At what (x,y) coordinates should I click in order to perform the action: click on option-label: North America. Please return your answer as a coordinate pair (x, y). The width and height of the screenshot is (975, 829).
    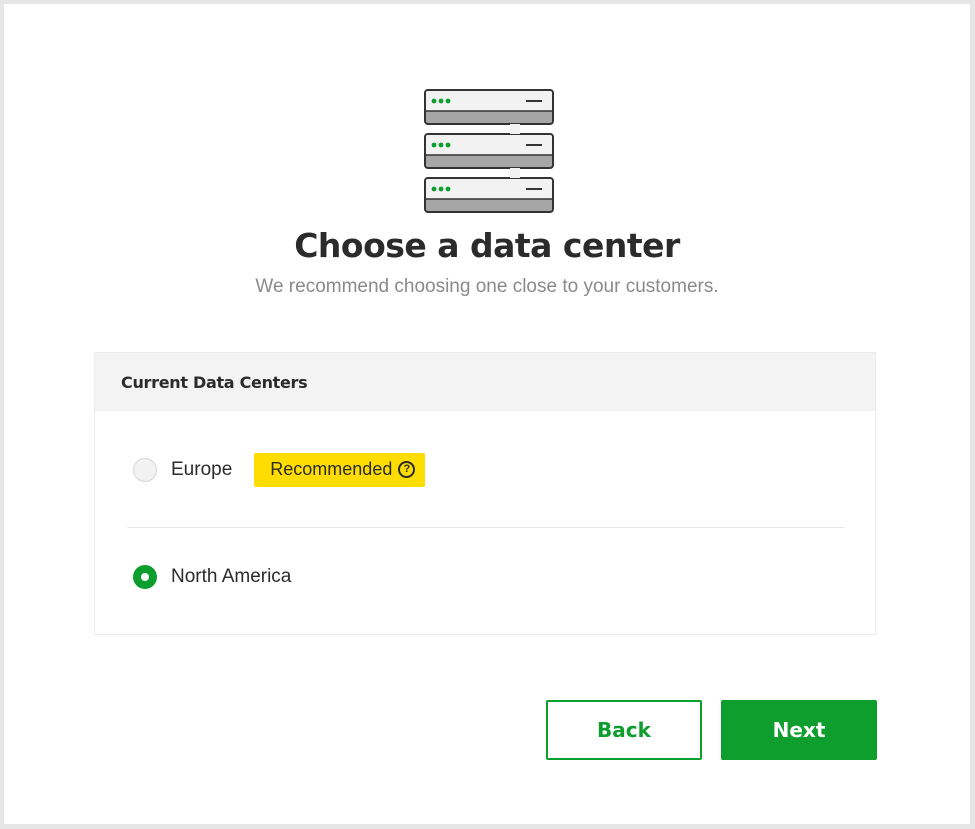
    Looking at the image, I should click on (231, 576).